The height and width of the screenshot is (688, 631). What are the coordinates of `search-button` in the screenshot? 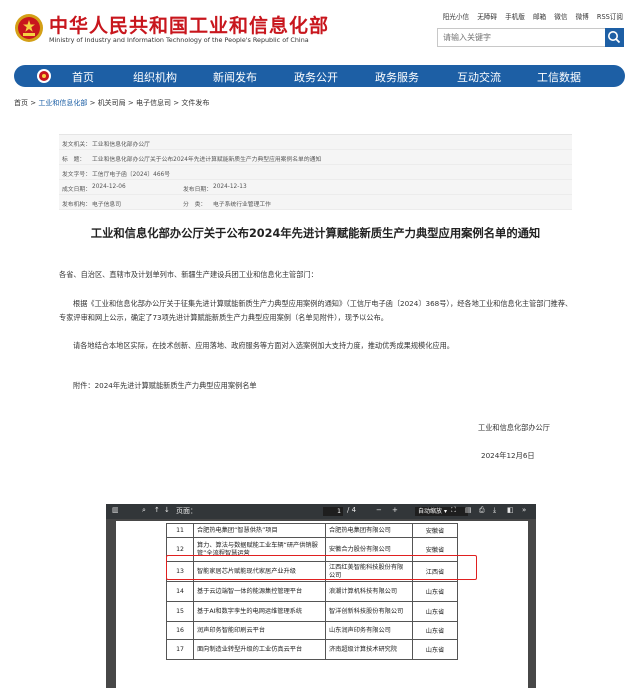 It's located at (614, 37).